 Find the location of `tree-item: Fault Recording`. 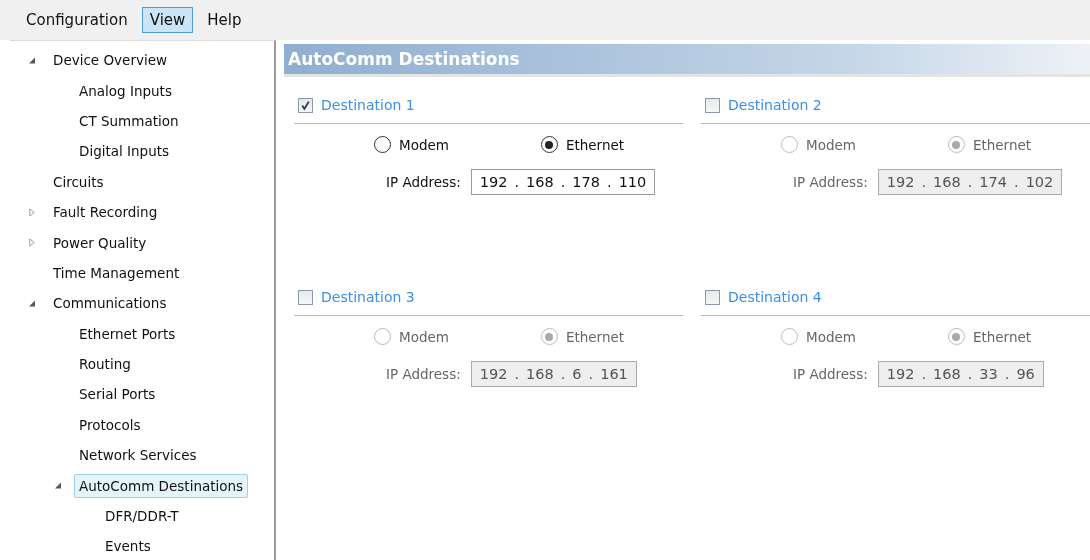

tree-item: Fault Recording is located at coordinates (105, 212).